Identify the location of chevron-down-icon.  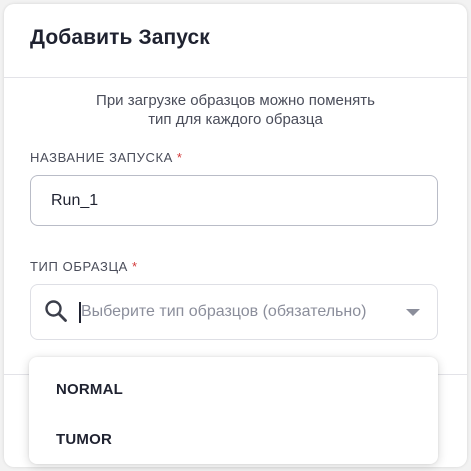
(413, 312).